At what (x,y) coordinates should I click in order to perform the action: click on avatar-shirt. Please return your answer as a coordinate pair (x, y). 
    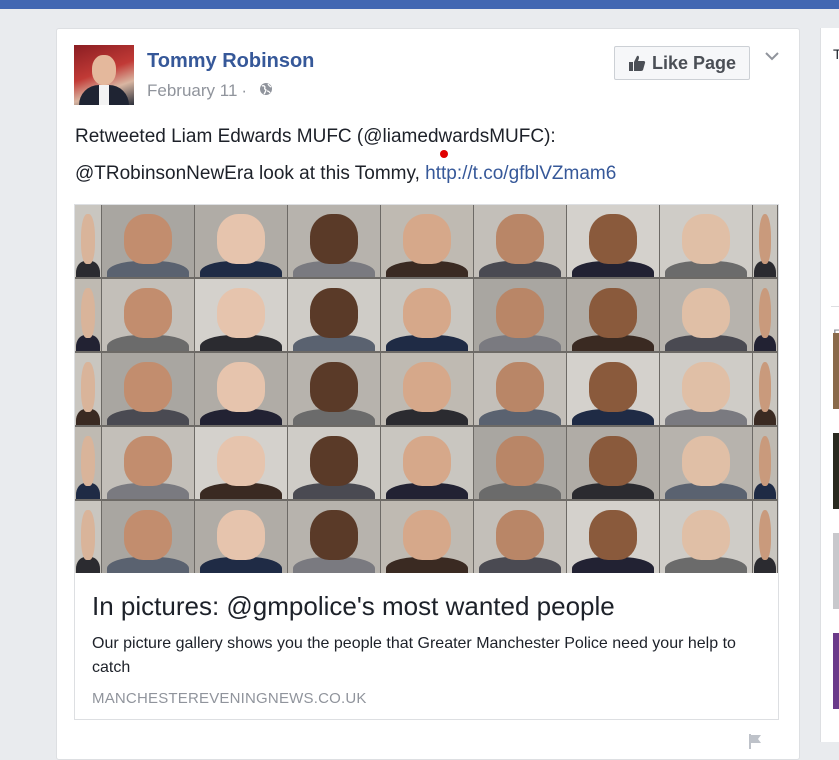
    Looking at the image, I should click on (104, 95).